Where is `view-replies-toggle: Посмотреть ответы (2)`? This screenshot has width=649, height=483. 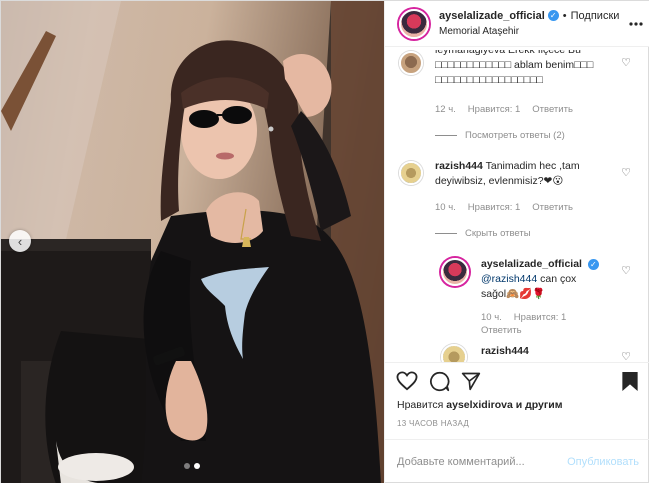 view-replies-toggle: Посмотреть ответы (2) is located at coordinates (500, 135).